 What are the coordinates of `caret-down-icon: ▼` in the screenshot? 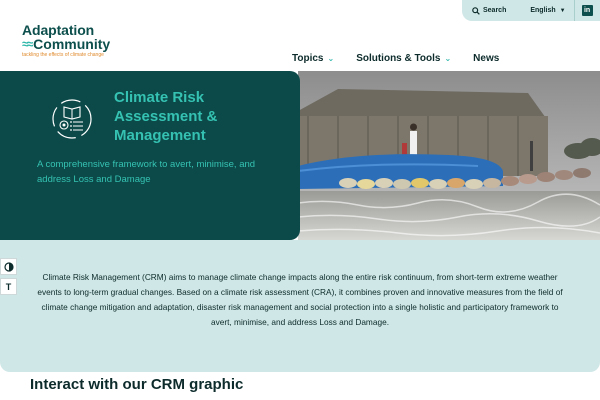 It's located at (562, 10).